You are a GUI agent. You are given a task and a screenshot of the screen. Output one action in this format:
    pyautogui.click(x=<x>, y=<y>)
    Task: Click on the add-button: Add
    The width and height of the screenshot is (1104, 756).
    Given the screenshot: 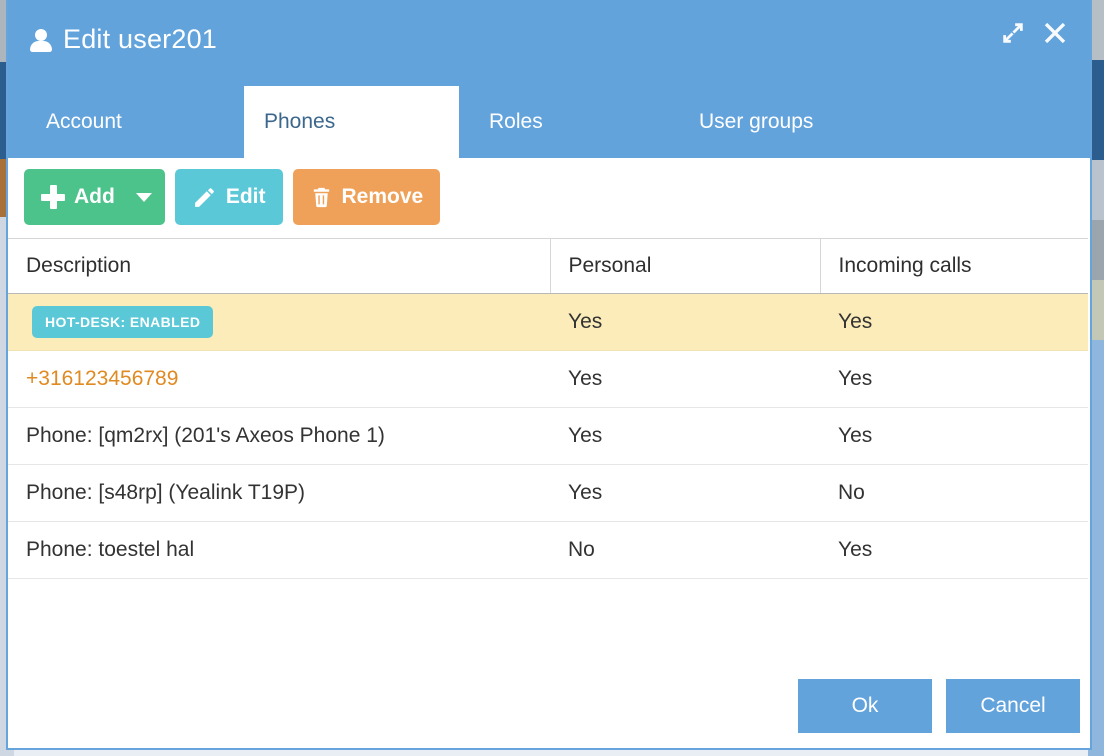 What is the action you would take?
    pyautogui.click(x=94, y=197)
    